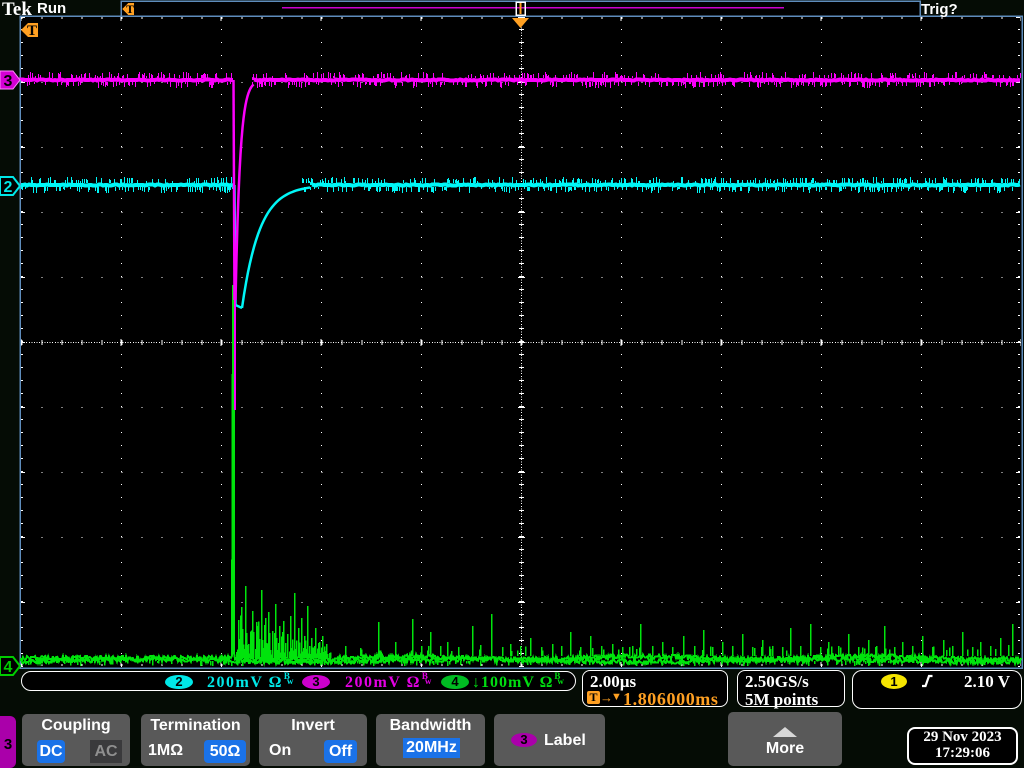 The width and height of the screenshot is (1024, 768). I want to click on svg-text: 4, so click(8, 667).